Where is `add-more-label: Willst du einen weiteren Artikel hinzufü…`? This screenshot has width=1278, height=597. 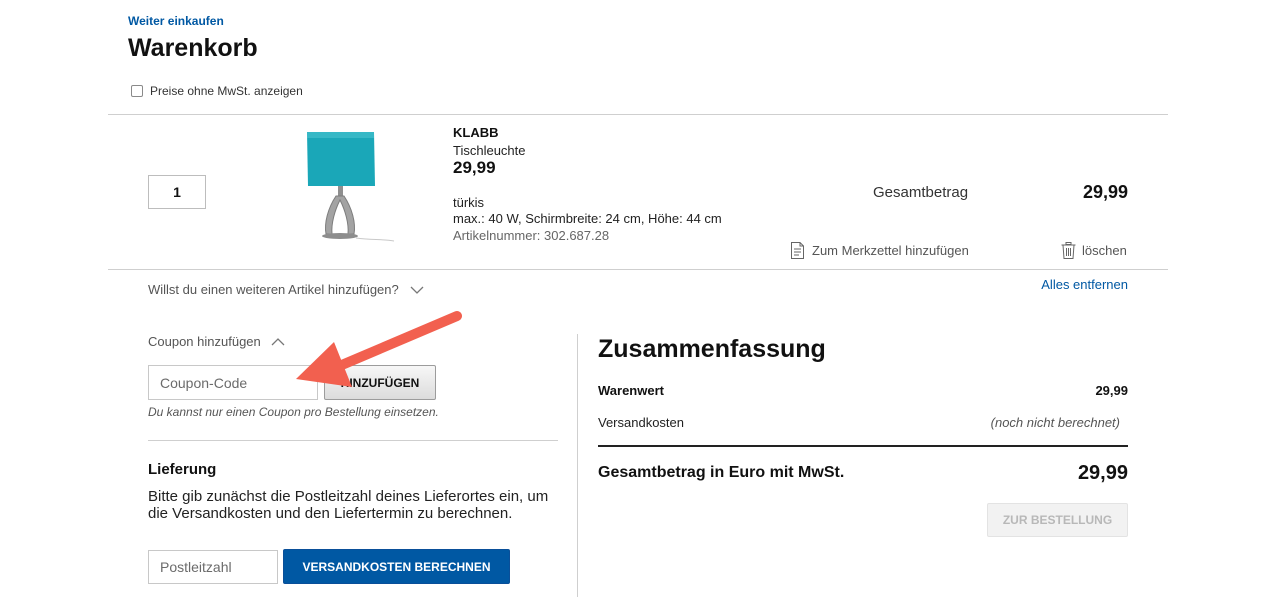
add-more-label: Willst du einen weiteren Artikel hinzufü… is located at coordinates (273, 289).